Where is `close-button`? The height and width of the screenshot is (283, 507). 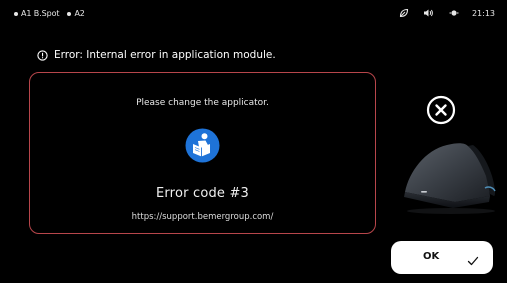
close-button is located at coordinates (441, 110).